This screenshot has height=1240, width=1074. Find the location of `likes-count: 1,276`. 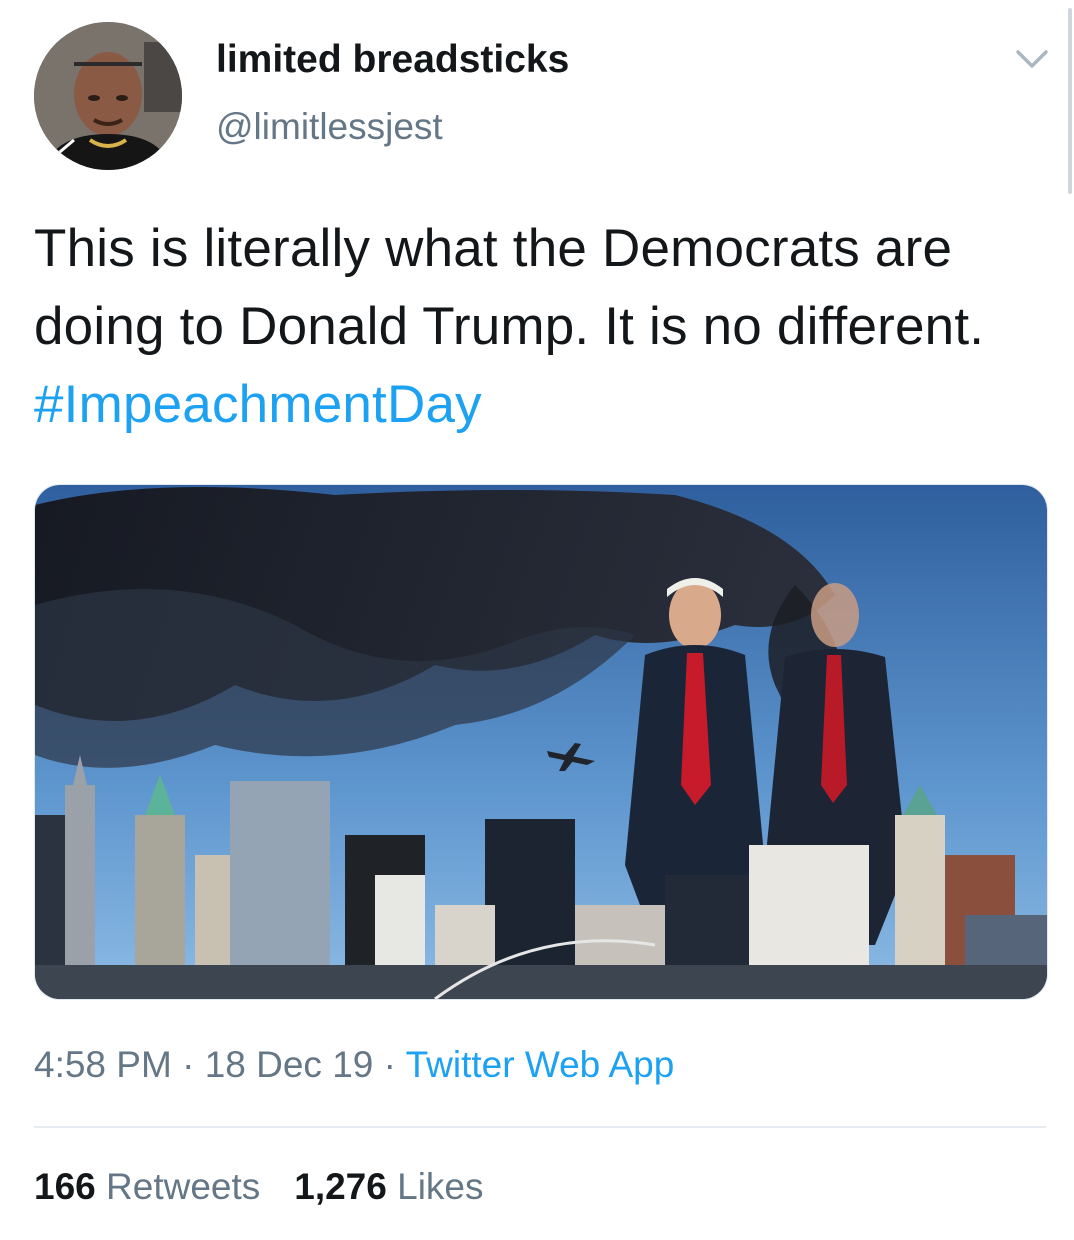

likes-count: 1,276 is located at coordinates (340, 1186).